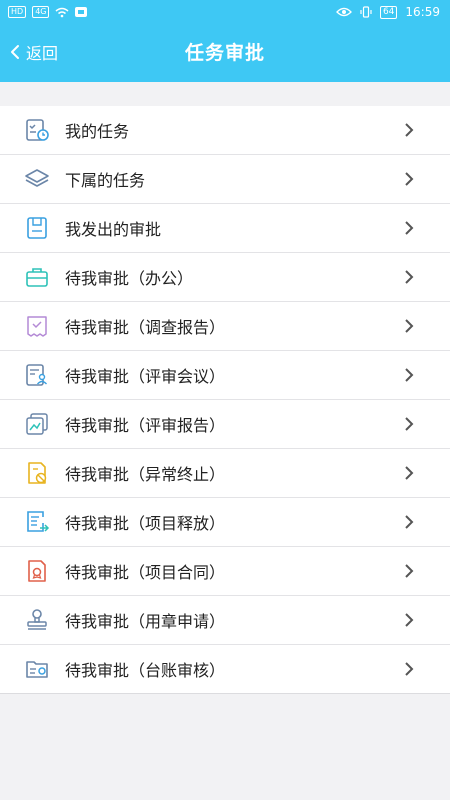 The image size is (450, 800). I want to click on document-sent-icon, so click(37, 228).